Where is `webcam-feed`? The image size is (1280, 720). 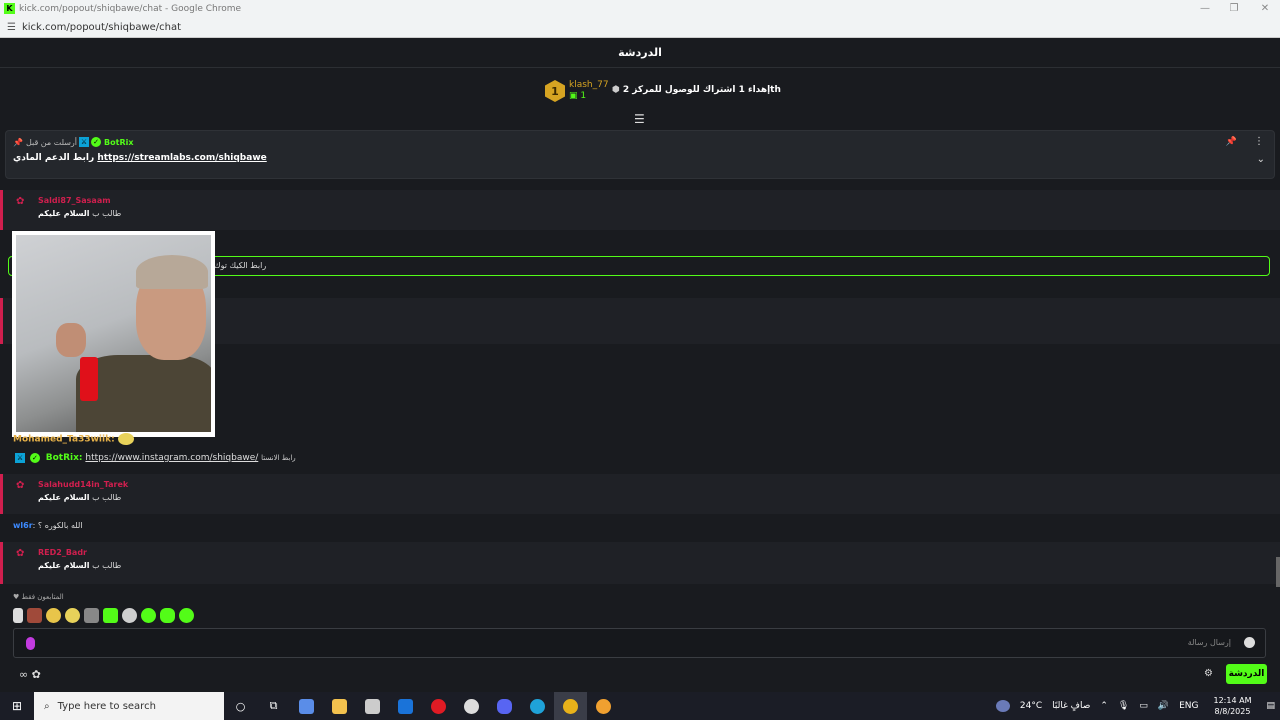 webcam-feed is located at coordinates (113, 333).